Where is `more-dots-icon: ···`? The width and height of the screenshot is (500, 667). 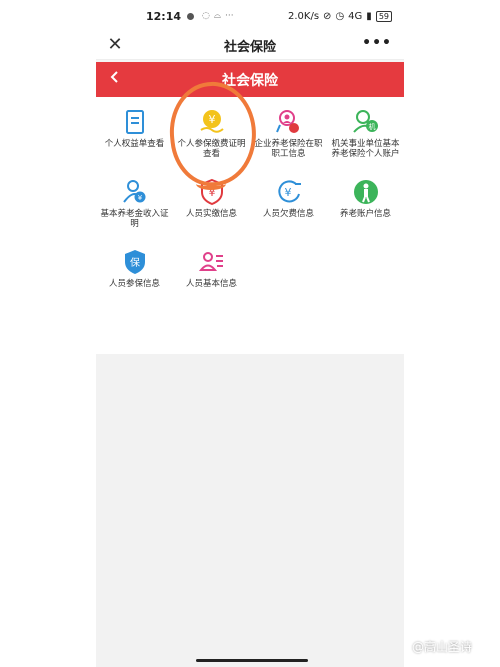 more-dots-icon: ··· is located at coordinates (229, 16).